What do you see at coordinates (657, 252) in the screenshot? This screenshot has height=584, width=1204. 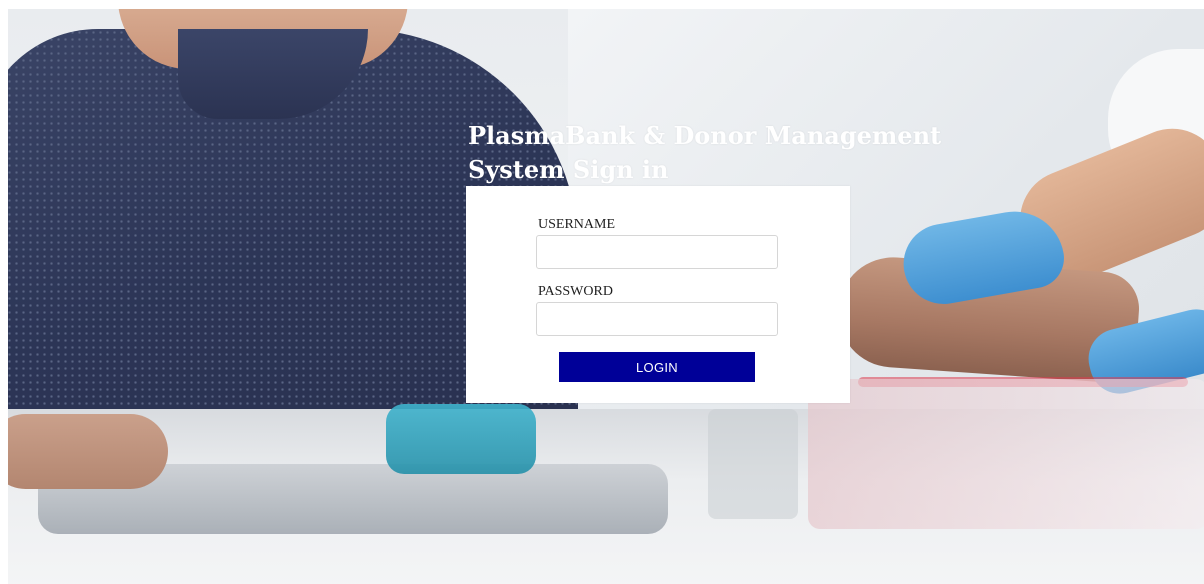 I see `username-input` at bounding box center [657, 252].